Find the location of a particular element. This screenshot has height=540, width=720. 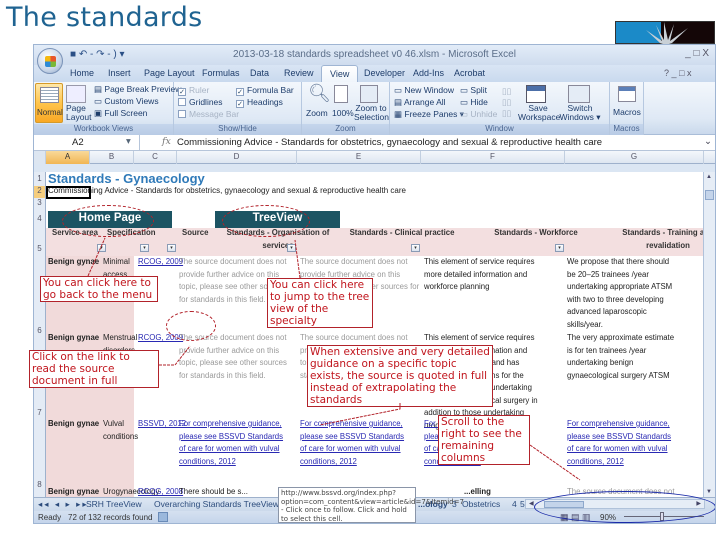

column-header-f: F is located at coordinates (493, 157).